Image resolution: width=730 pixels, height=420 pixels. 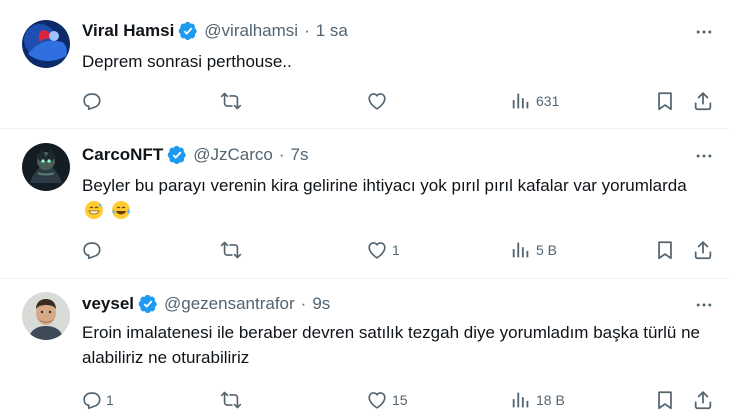 What do you see at coordinates (94, 210) in the screenshot?
I see `grinning-sweat-emoji-icon` at bounding box center [94, 210].